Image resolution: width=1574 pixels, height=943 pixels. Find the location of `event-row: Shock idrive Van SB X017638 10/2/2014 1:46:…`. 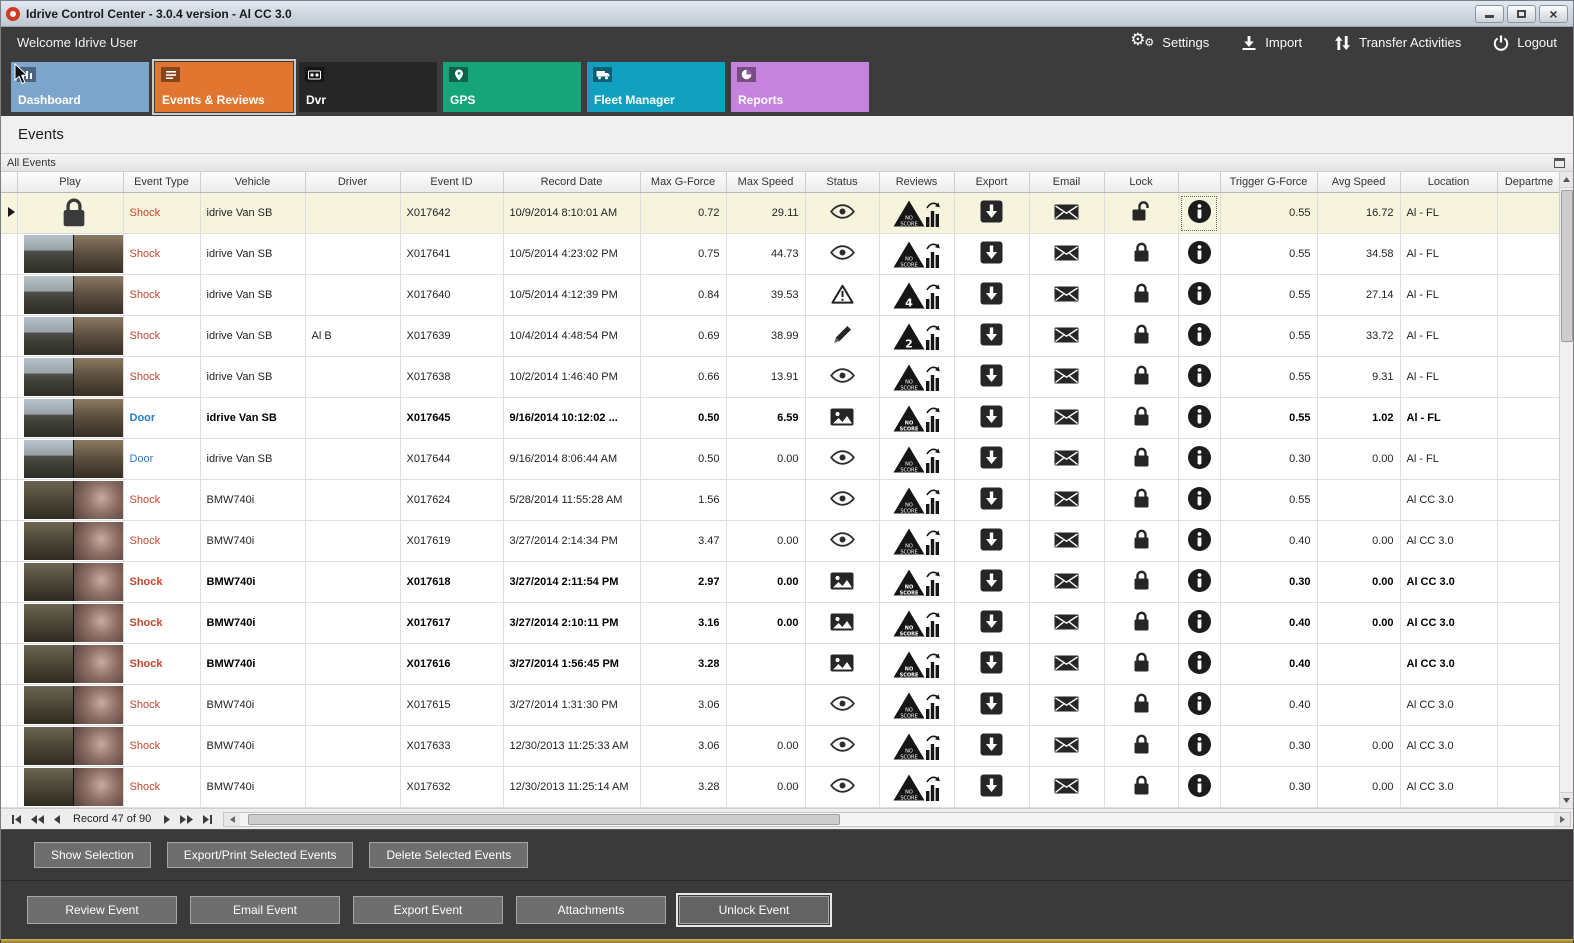

event-row: Shock idrive Van SB X017638 10/2/2014 1:46:… is located at coordinates (781, 377).